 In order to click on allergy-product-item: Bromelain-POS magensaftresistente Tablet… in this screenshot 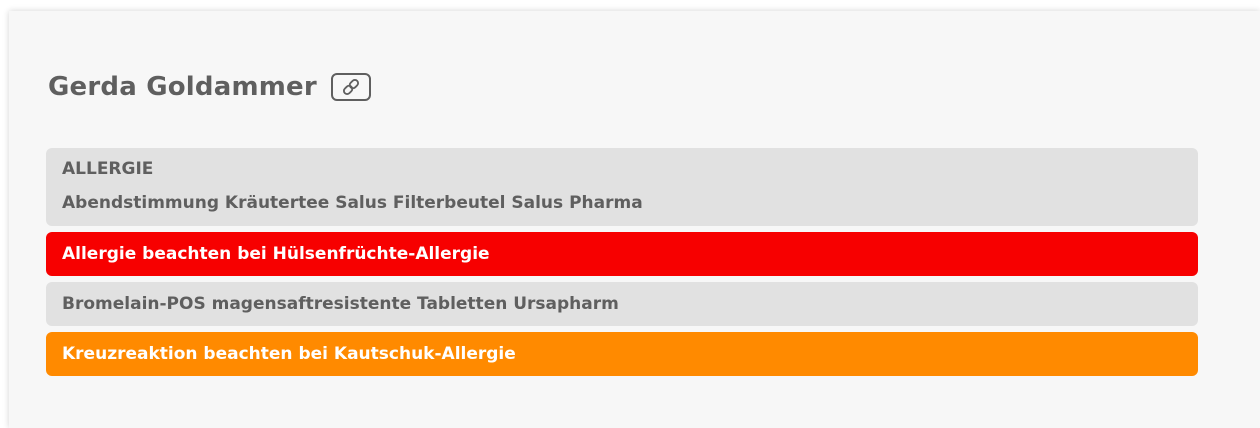, I will do `click(622, 304)`.